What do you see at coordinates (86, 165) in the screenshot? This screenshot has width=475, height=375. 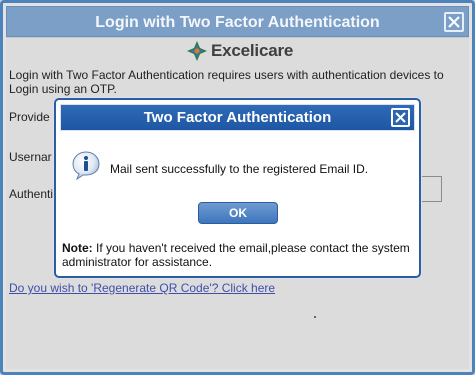 I see `info-icon` at bounding box center [86, 165].